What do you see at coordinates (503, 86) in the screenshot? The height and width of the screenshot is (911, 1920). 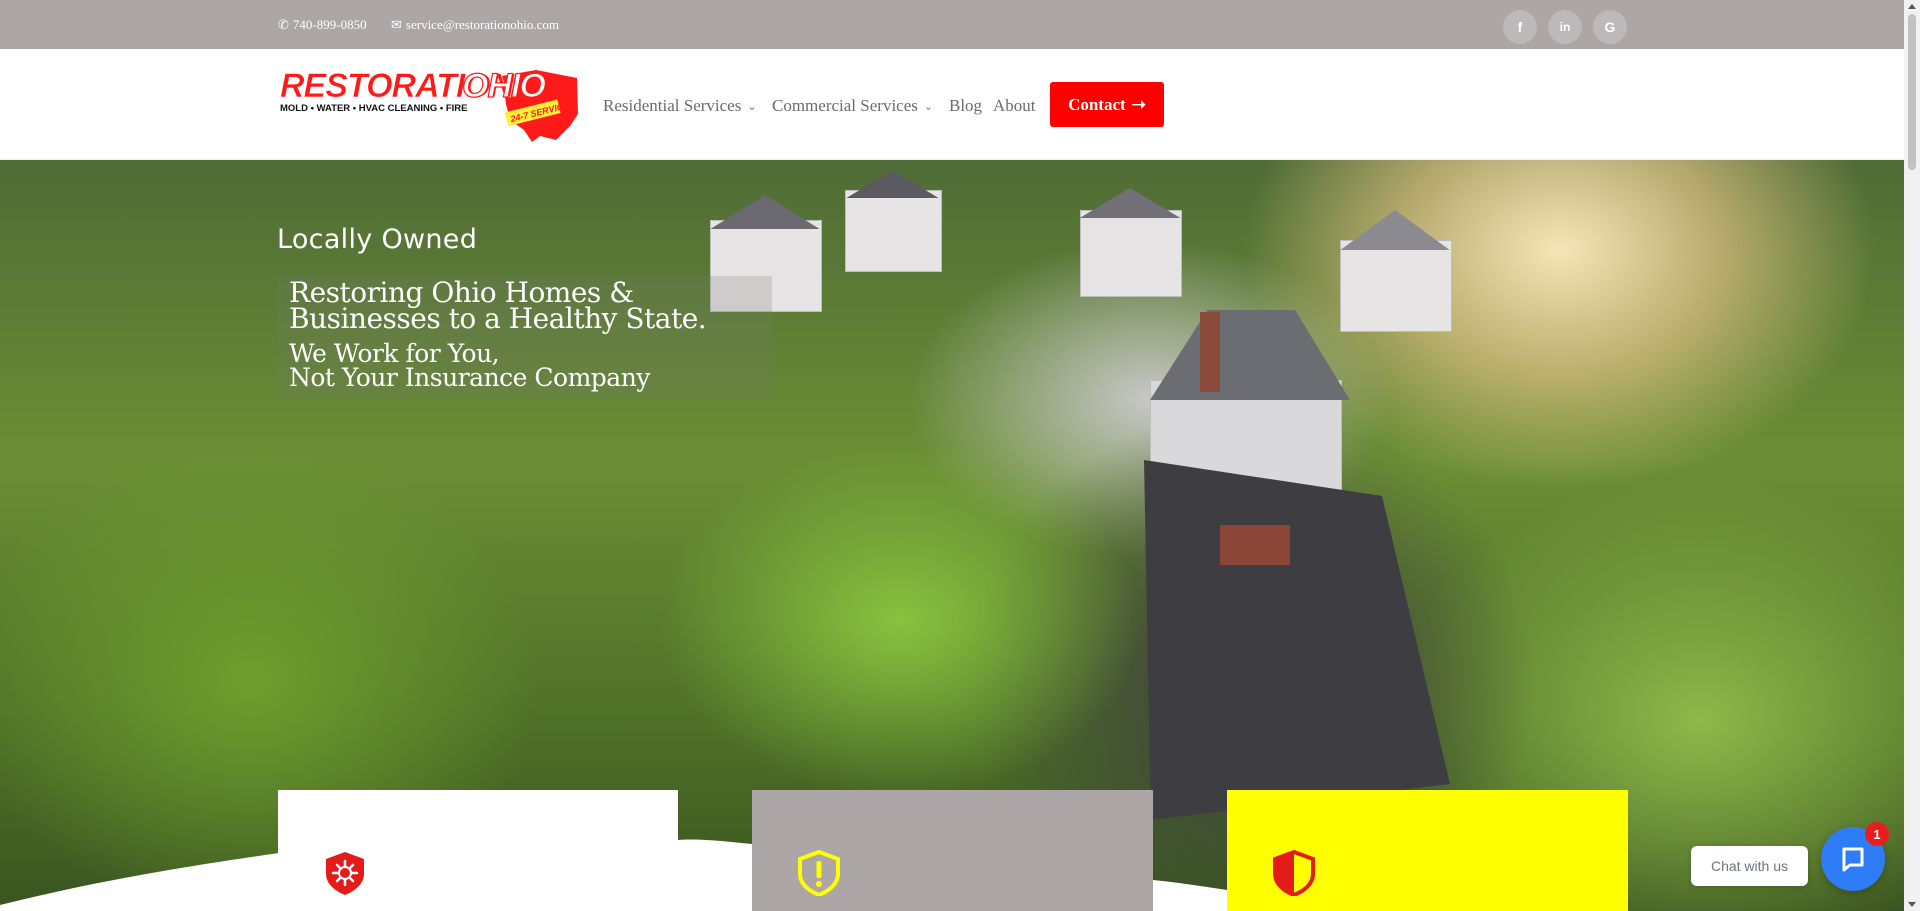 I see `svg-text: OHIO` at bounding box center [503, 86].